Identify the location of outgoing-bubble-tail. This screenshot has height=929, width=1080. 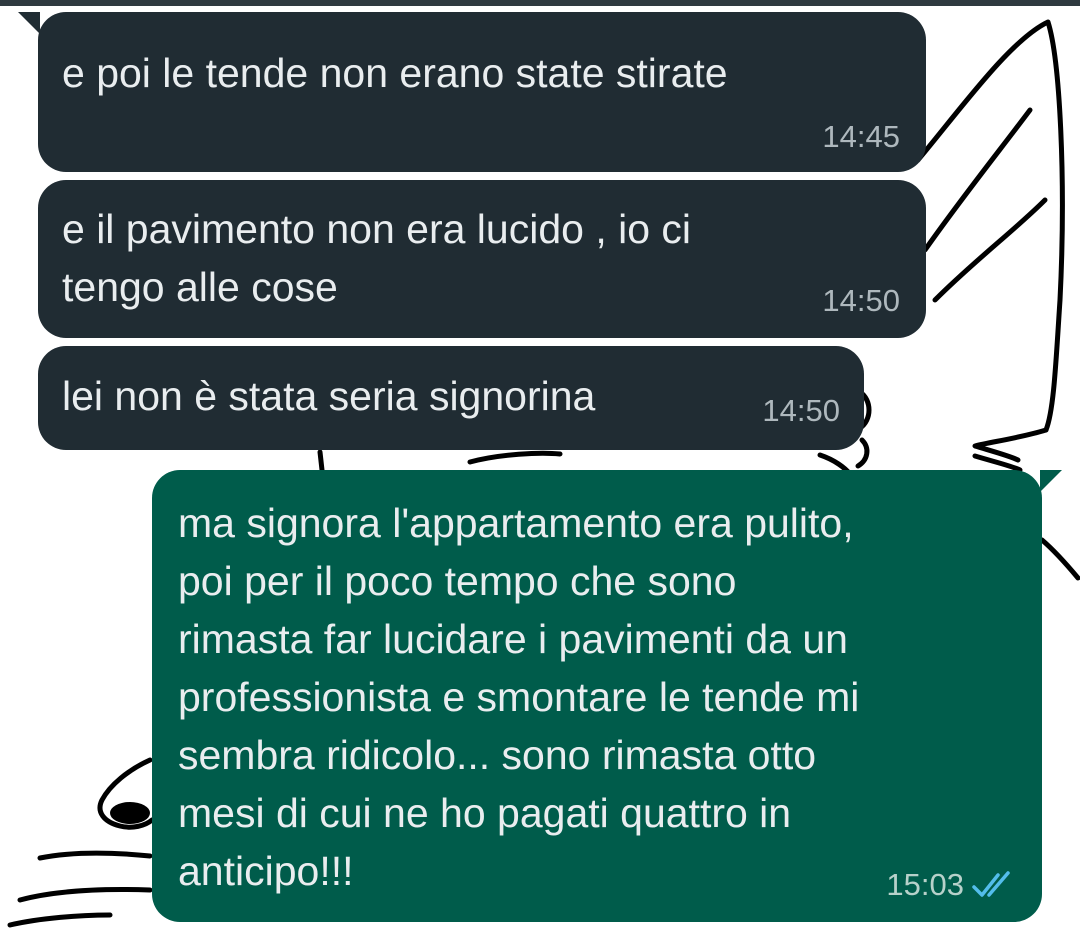
(1051, 481).